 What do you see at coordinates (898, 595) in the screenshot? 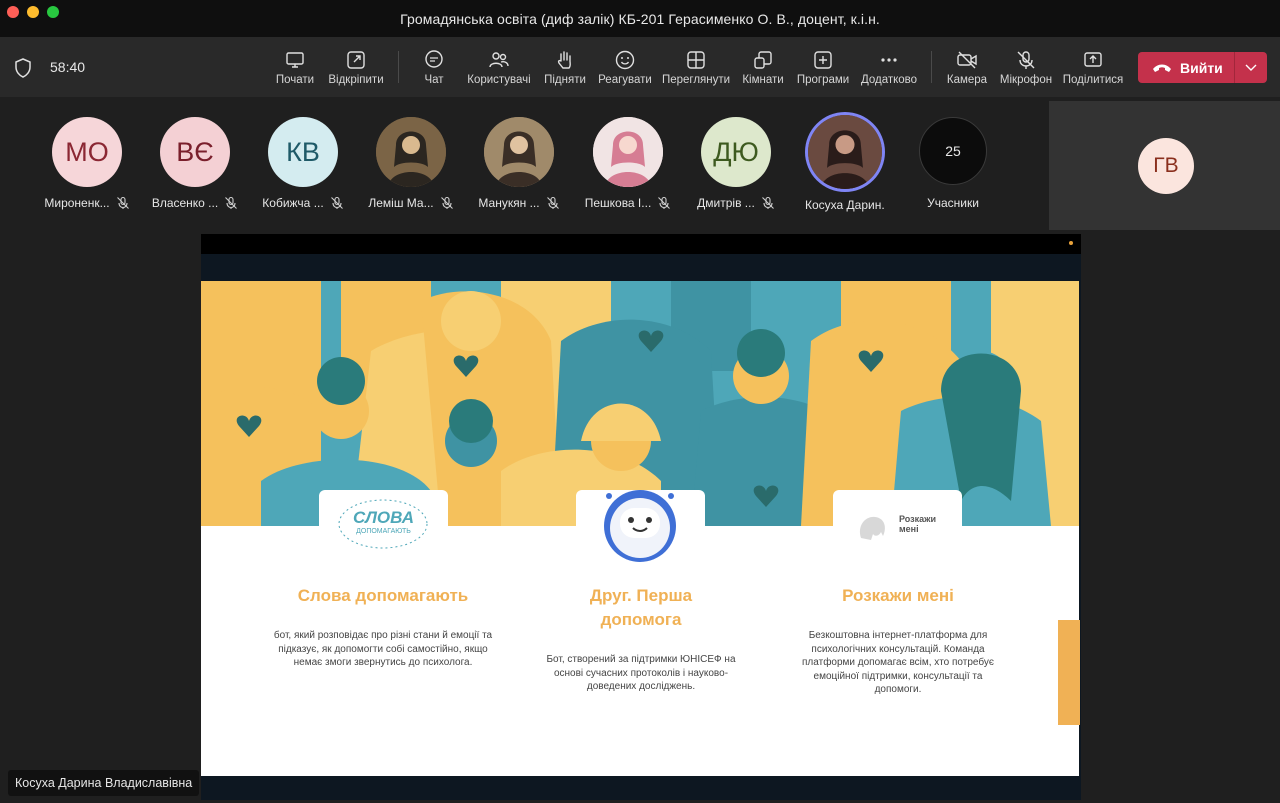
I see `col3-title: Розкажи мені` at bounding box center [898, 595].